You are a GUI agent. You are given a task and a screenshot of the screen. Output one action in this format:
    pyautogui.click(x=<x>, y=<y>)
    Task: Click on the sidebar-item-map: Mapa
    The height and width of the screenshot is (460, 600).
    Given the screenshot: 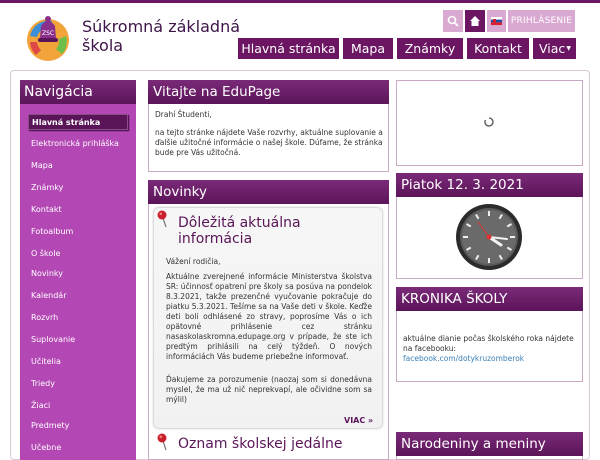 What is the action you would take?
    pyautogui.click(x=78, y=166)
    